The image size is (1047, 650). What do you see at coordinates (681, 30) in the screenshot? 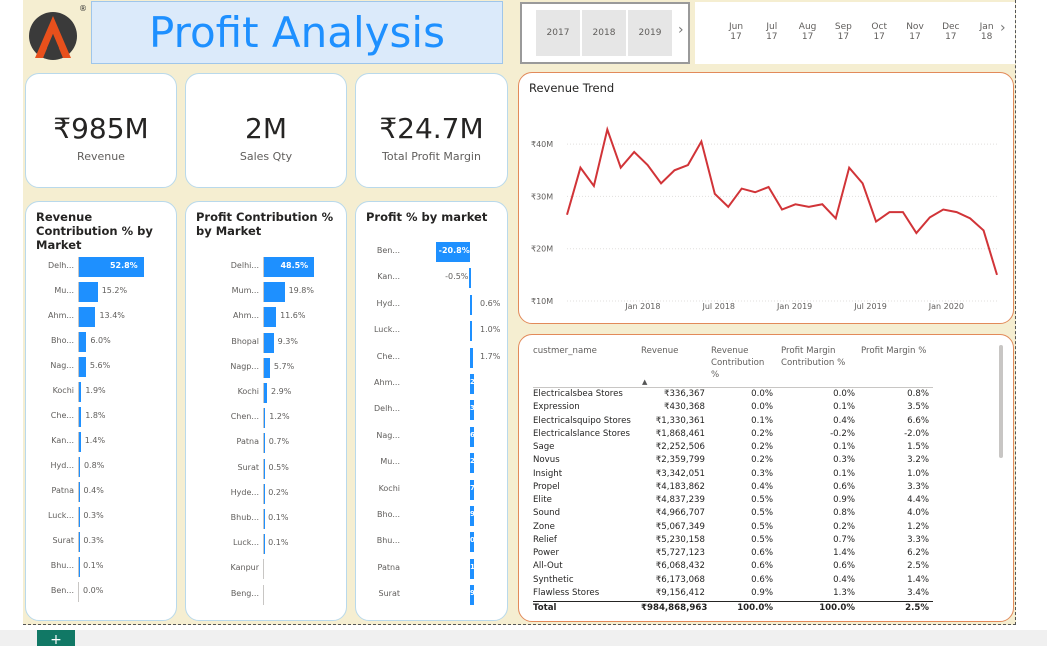
I see `year-next-button: ›` at bounding box center [681, 30].